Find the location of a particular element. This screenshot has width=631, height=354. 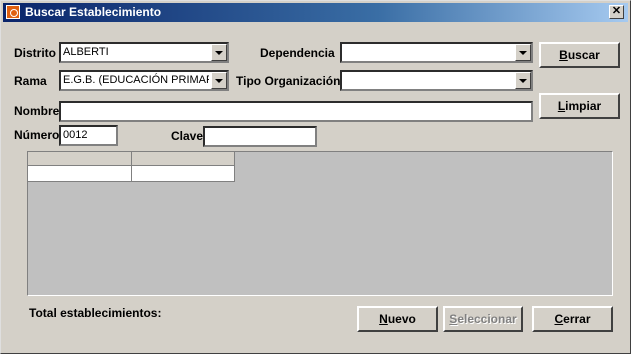

total-establecimientos-label: Total establecimientos: is located at coordinates (95, 313).